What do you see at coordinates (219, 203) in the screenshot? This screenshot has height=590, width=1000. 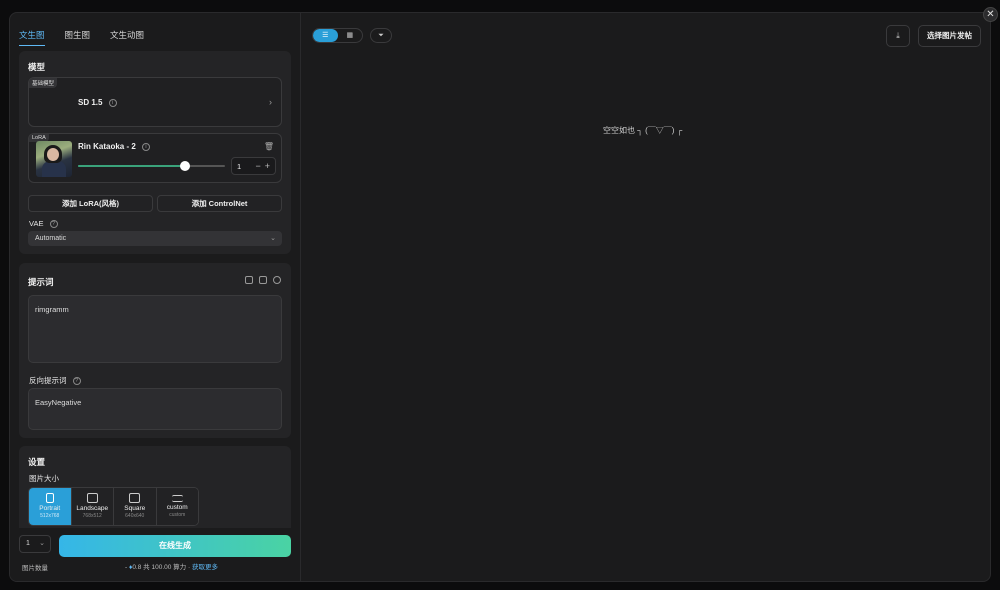 I see `add-controlnet-button: 添加 ControlNet` at bounding box center [219, 203].